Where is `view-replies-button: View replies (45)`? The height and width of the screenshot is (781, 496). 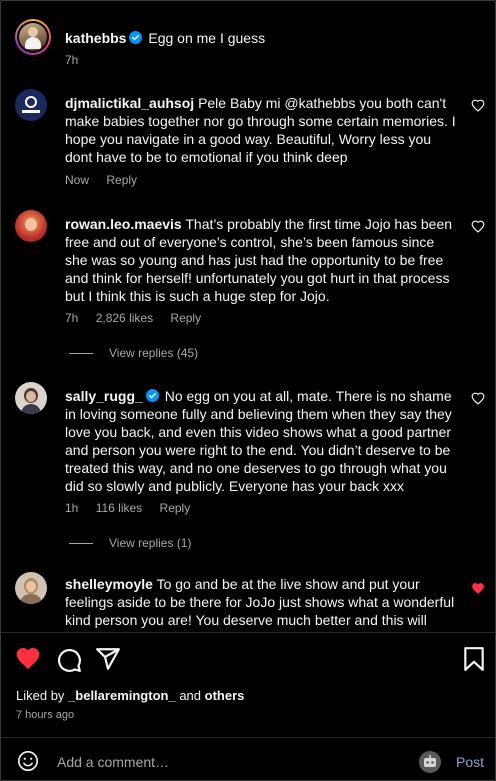
view-replies-button: View replies (45) is located at coordinates (133, 353).